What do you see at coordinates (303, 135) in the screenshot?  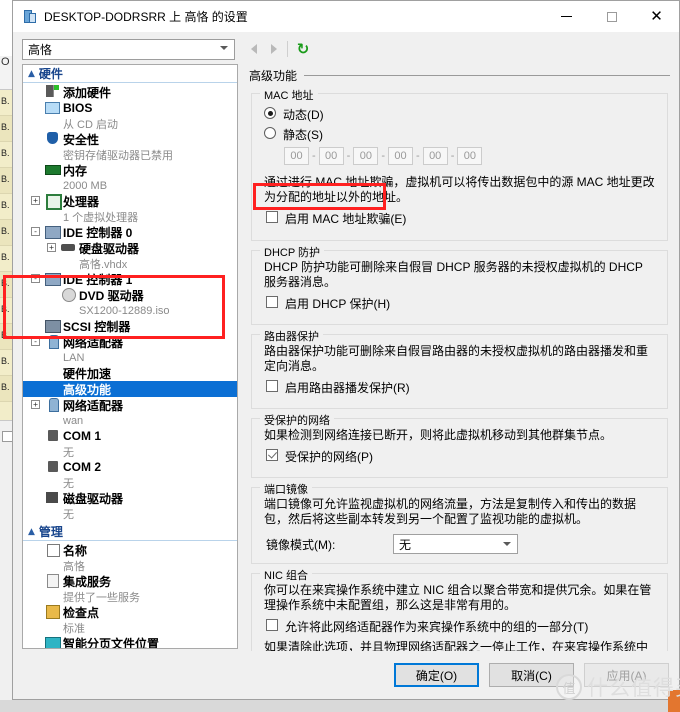 I see `mac-static-label: 静态(S)` at bounding box center [303, 135].